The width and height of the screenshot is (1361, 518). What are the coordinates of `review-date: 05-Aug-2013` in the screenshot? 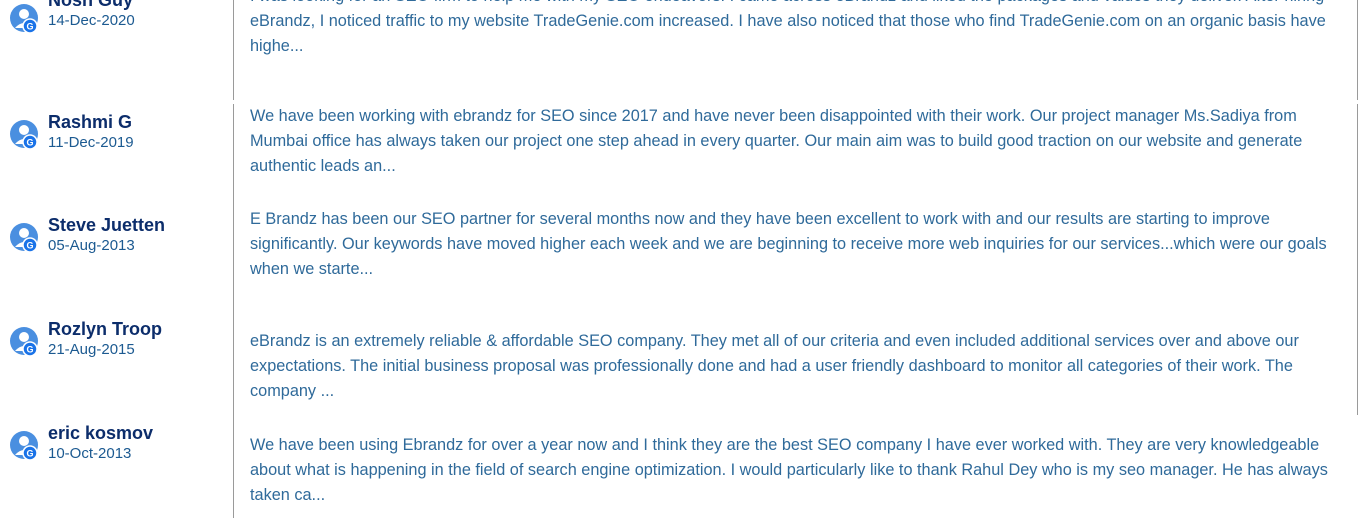 It's located at (91, 245).